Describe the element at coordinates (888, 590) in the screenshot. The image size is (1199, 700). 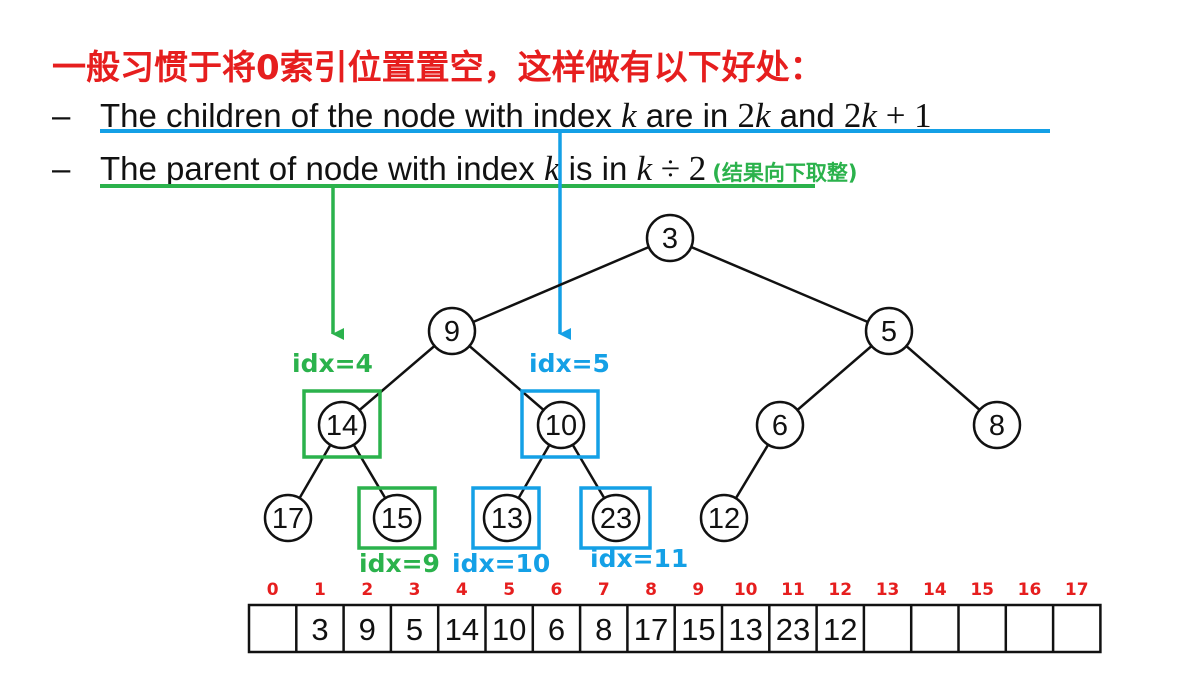
I see `array-index: 13` at that location.